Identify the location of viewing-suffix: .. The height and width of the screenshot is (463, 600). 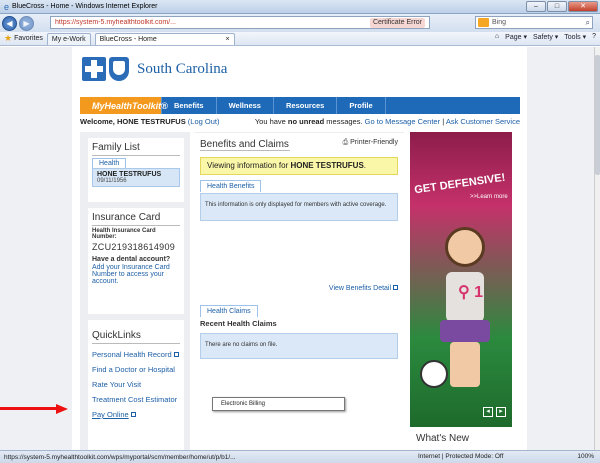
(365, 165).